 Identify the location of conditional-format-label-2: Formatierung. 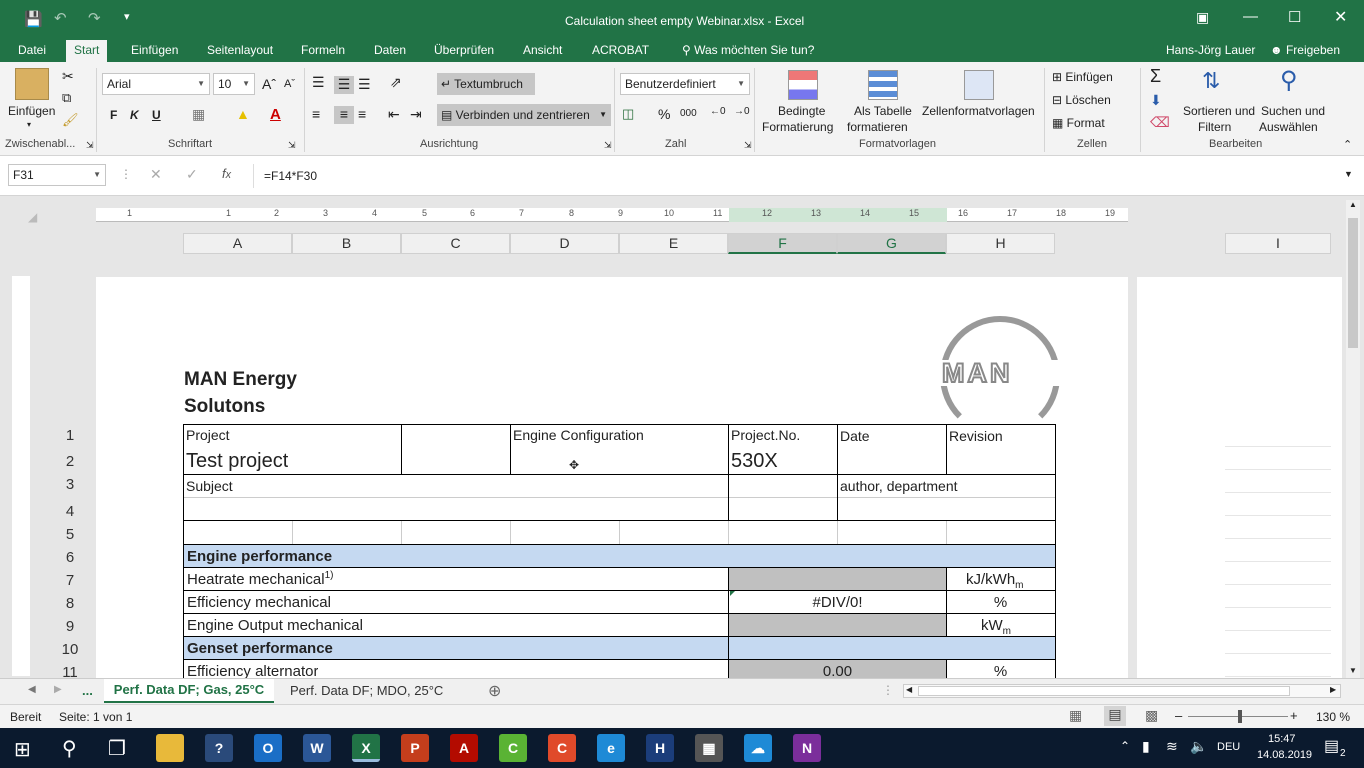
(797, 127).